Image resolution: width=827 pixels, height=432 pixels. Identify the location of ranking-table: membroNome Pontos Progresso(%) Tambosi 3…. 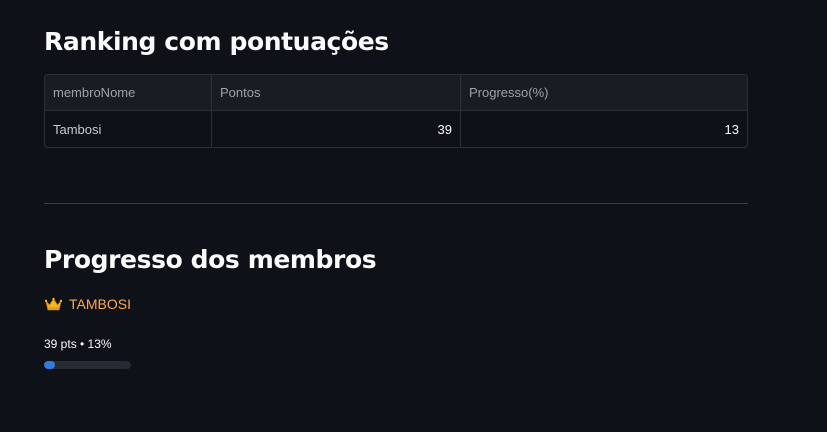
(396, 111).